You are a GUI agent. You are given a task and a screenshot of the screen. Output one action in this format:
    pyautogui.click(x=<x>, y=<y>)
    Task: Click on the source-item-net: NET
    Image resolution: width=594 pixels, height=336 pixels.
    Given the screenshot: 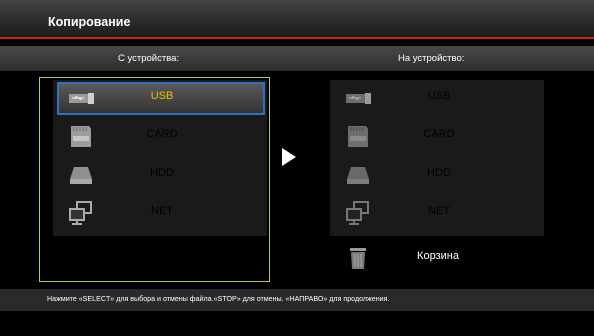 What is the action you would take?
    pyautogui.click(x=161, y=213)
    